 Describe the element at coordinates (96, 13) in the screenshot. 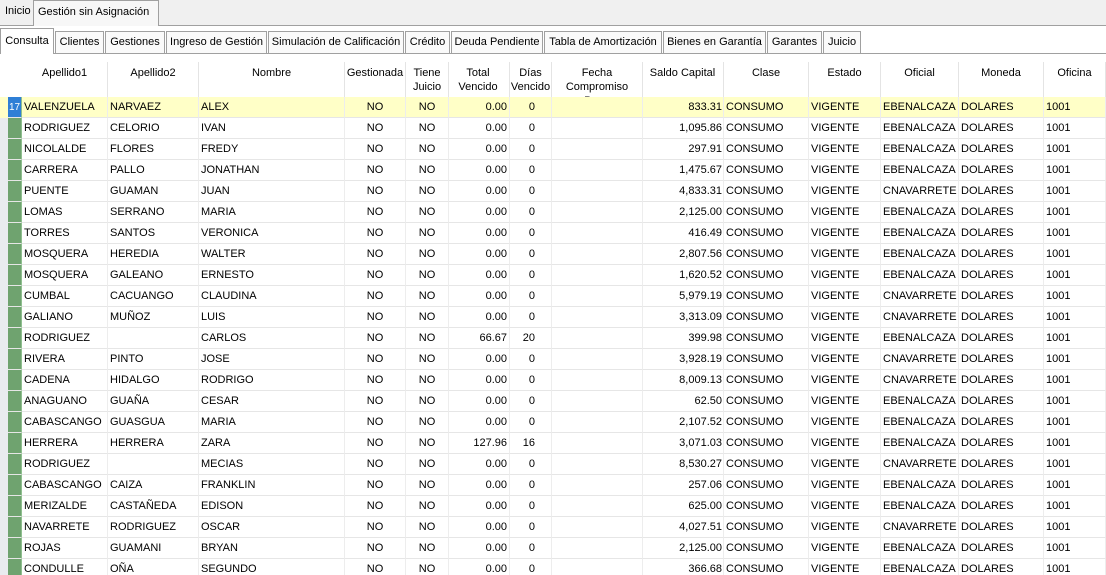

I see `tab-gestion-sin-asignacion: Gestión sin Asignación` at that location.